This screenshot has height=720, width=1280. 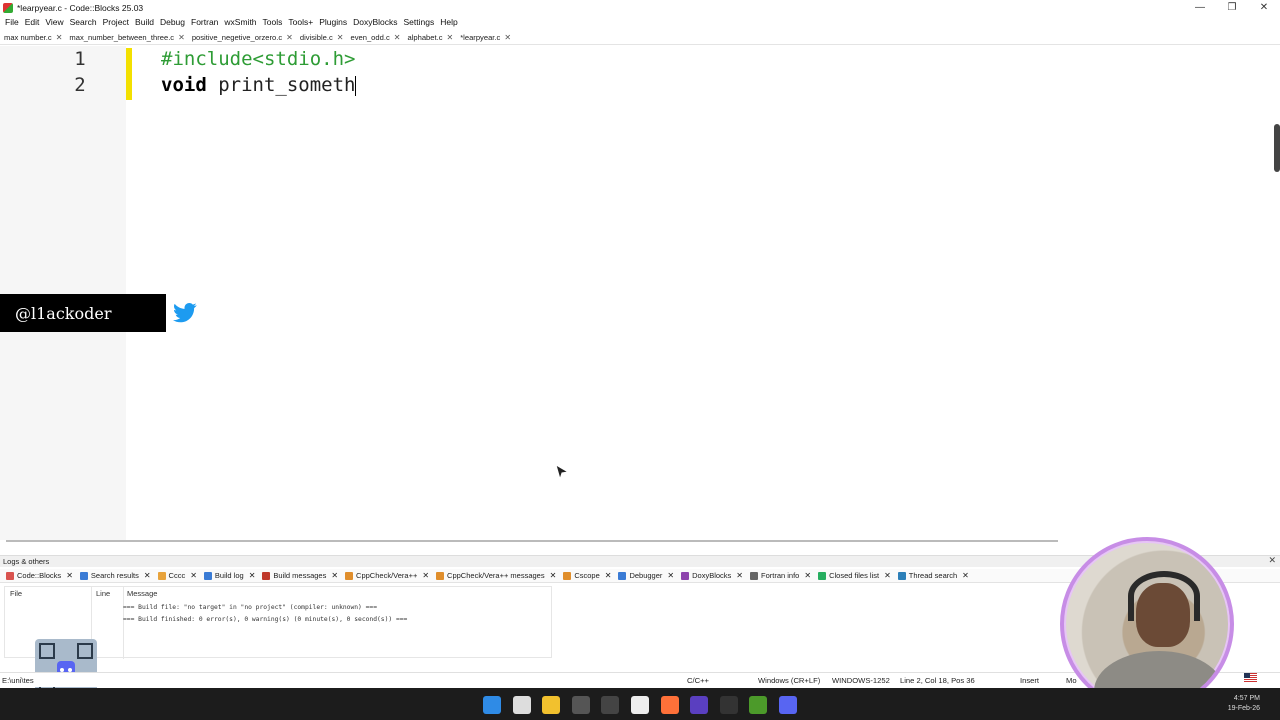 I want to click on log-tab-label: Build messages, so click(x=300, y=575).